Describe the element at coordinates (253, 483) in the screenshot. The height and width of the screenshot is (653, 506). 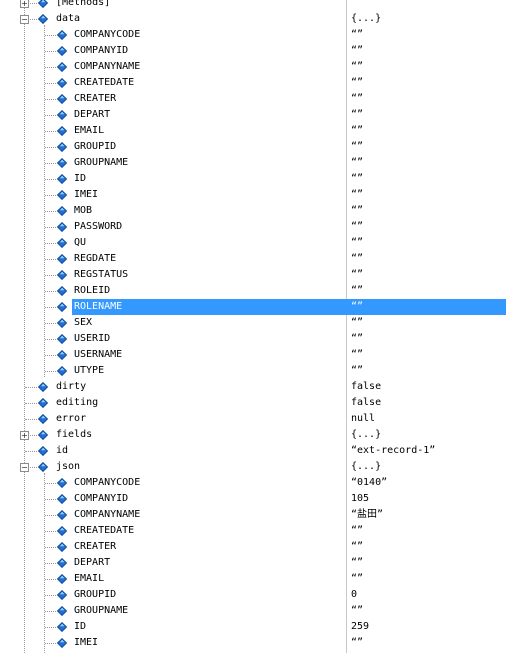
I see `tree-row-companycode: COMPANYCODE “0140”` at that location.